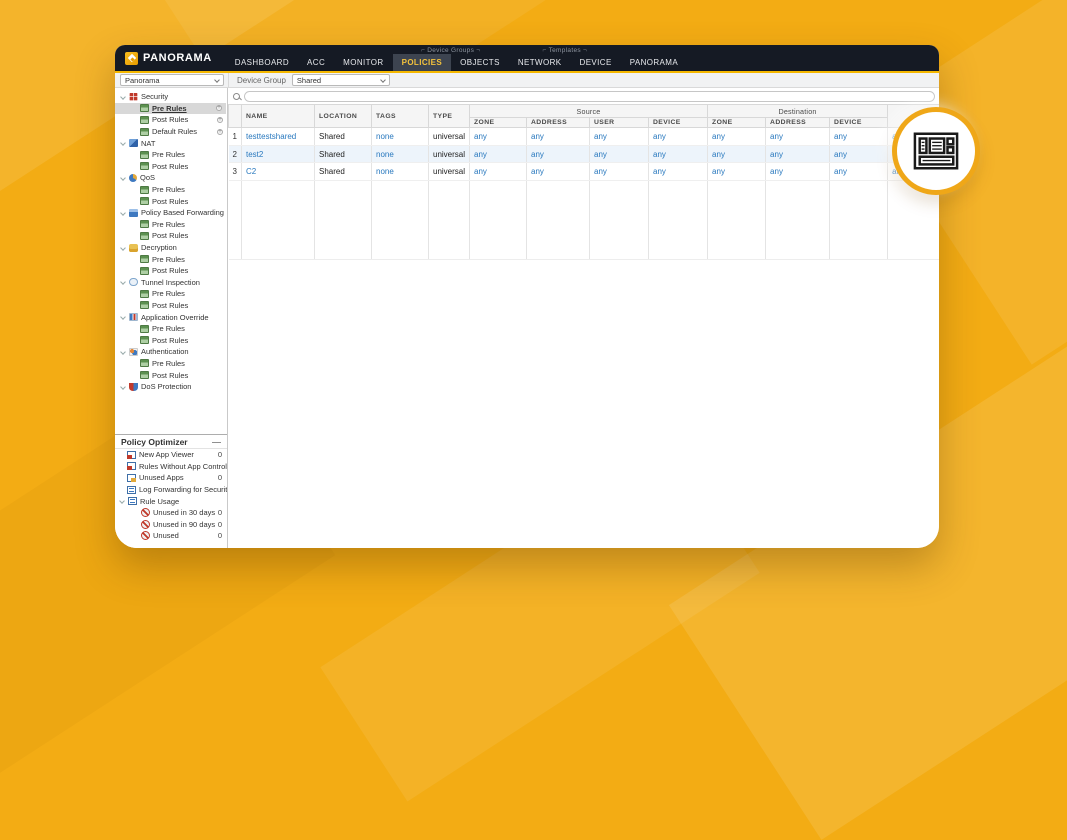 The image size is (1067, 840). What do you see at coordinates (343, 116) in the screenshot?
I see `column-header-location: LOCATION` at bounding box center [343, 116].